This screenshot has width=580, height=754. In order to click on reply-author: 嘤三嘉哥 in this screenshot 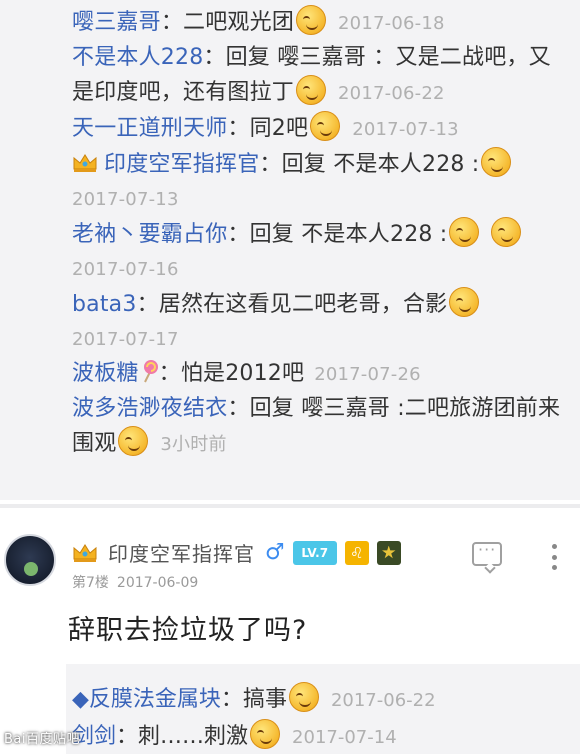, I will do `click(116, 22)`.